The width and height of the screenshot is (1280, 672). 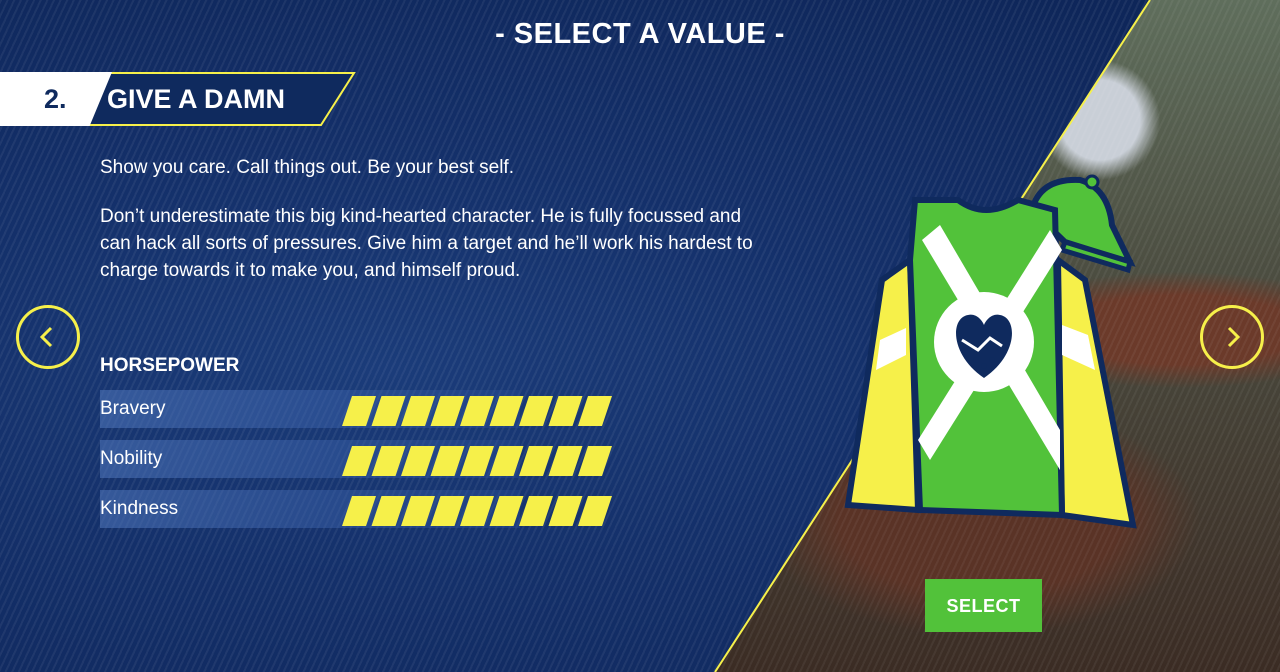 I want to click on stat-row-kindness: Kindness, so click(x=356, y=509).